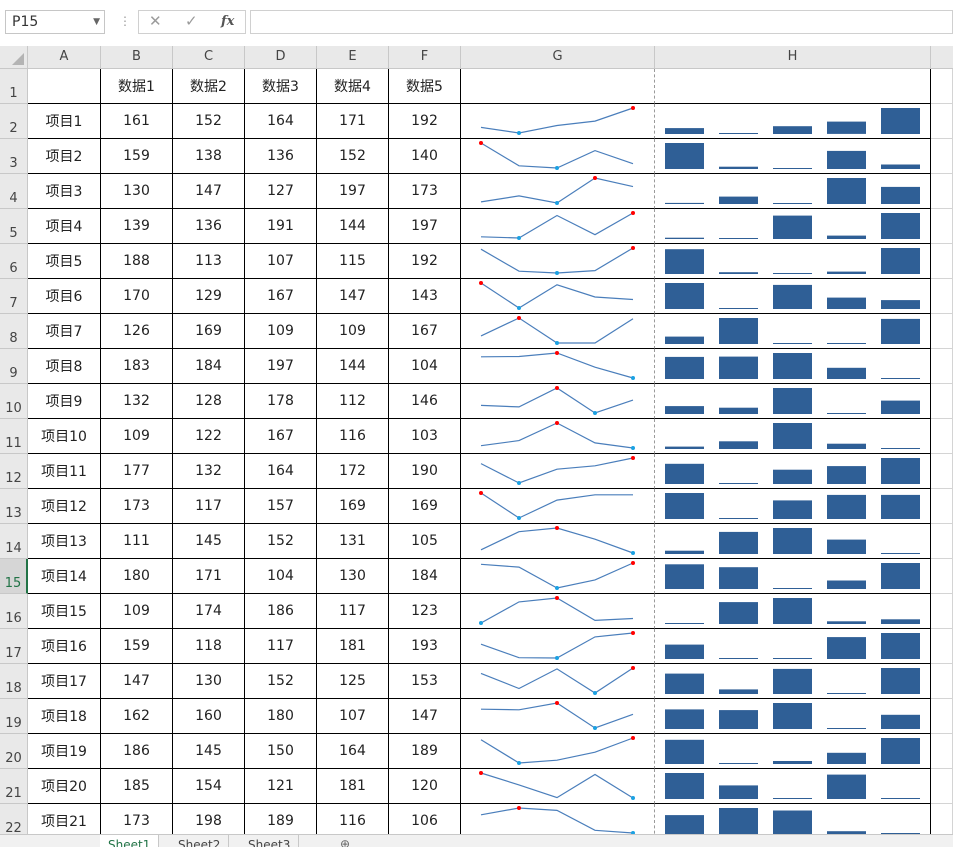  Describe the element at coordinates (425, 786) in the screenshot. I see `value-cell: 120` at that location.